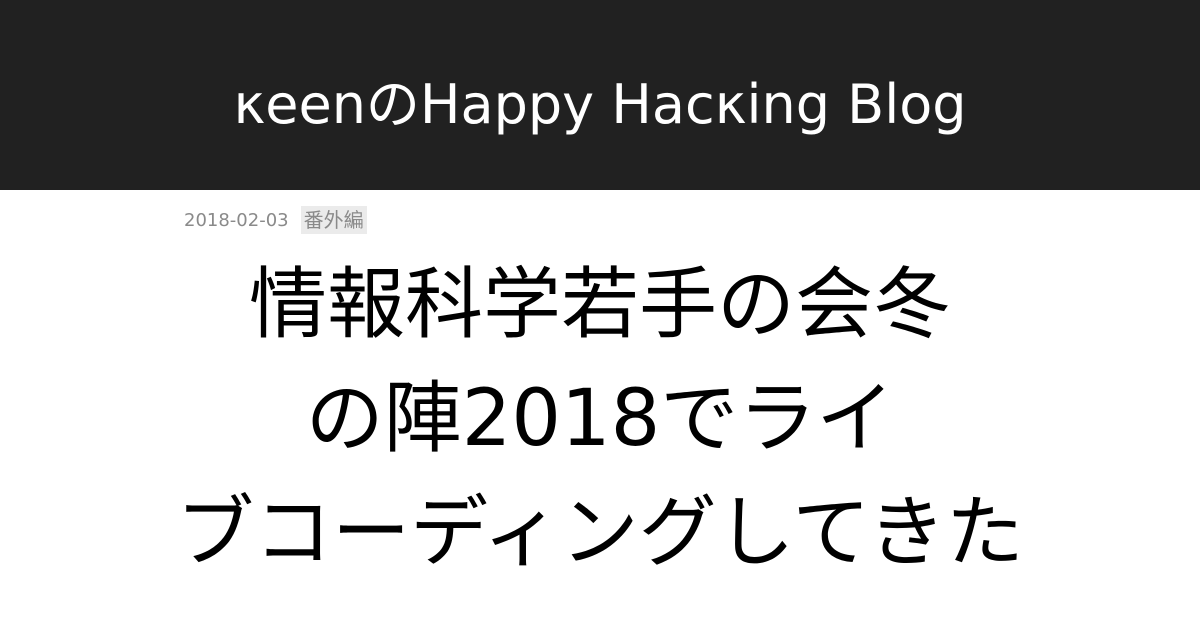 The image size is (1200, 630). What do you see at coordinates (599, 305) in the screenshot?
I see `post-title-line: 情報科学若手の会冬` at bounding box center [599, 305].